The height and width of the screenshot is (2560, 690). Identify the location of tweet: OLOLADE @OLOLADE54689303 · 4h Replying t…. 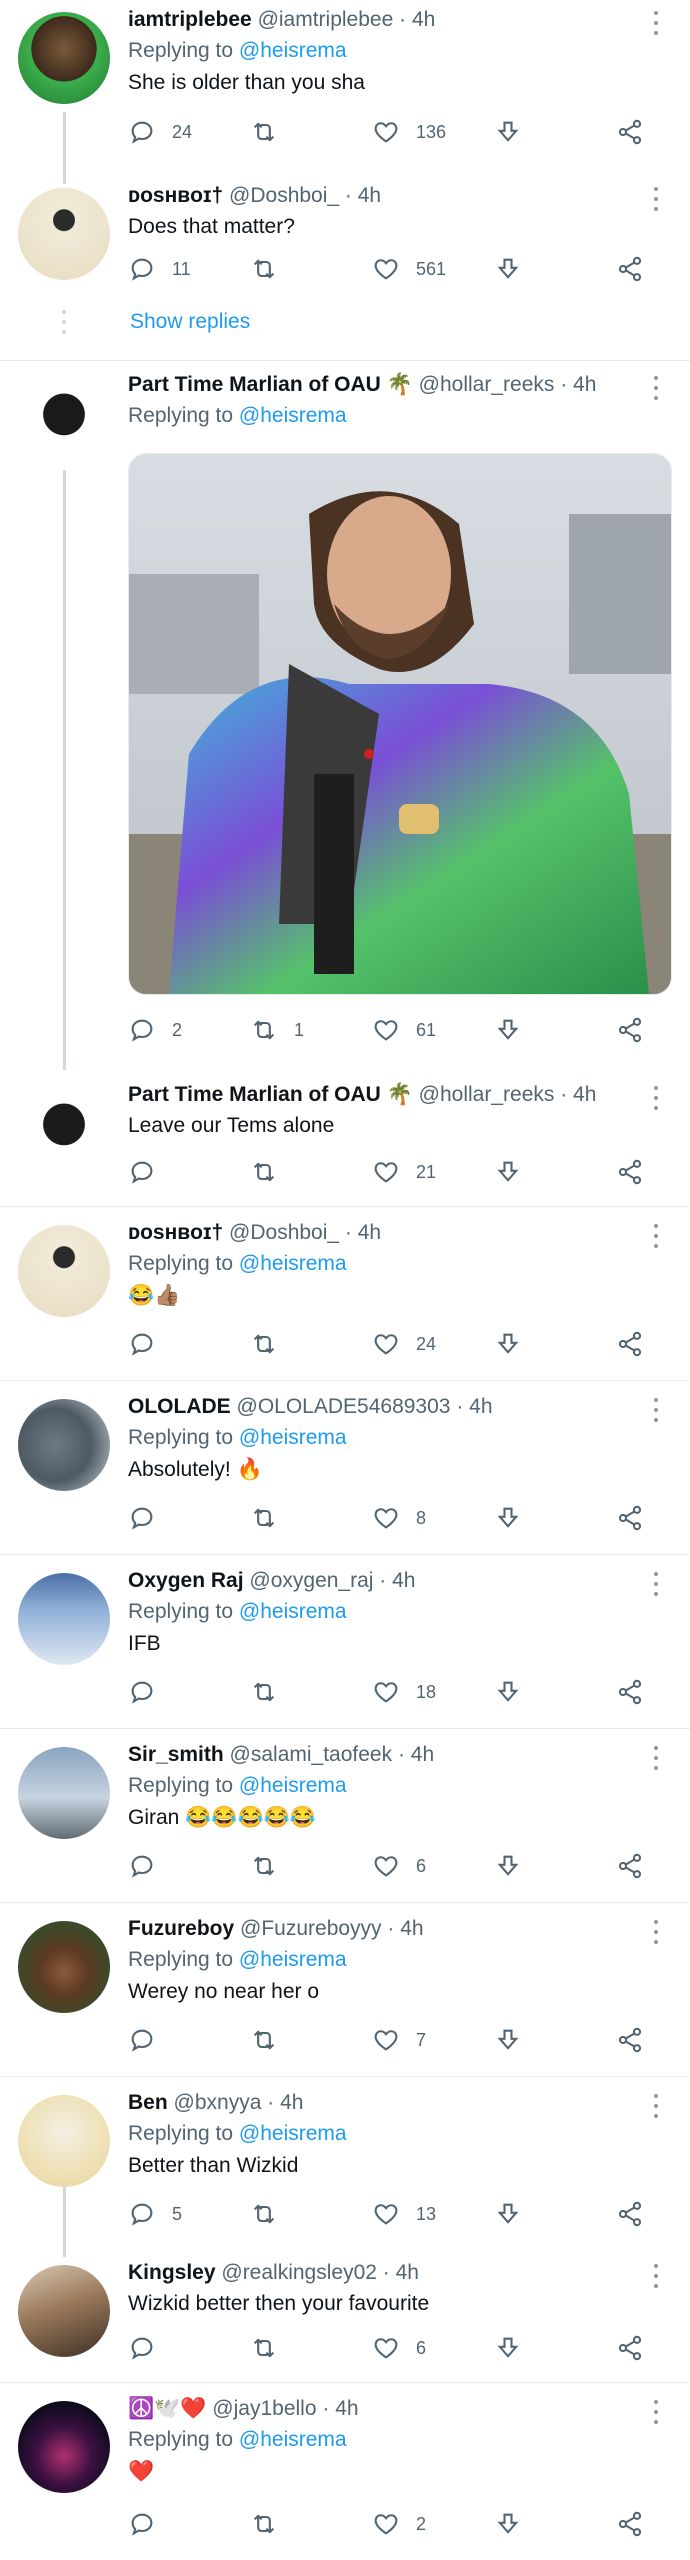
(345, 1467).